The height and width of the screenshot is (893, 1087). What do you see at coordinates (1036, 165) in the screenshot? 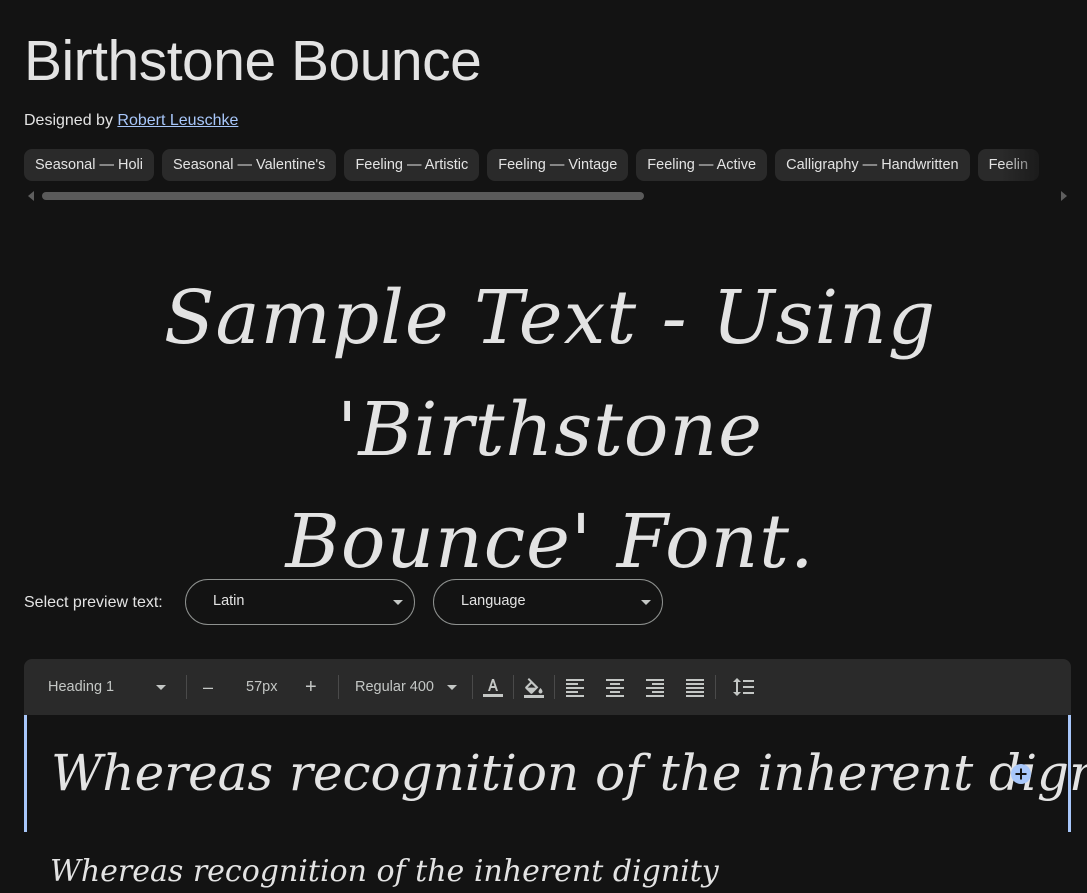
I see `chip-row-fade` at bounding box center [1036, 165].